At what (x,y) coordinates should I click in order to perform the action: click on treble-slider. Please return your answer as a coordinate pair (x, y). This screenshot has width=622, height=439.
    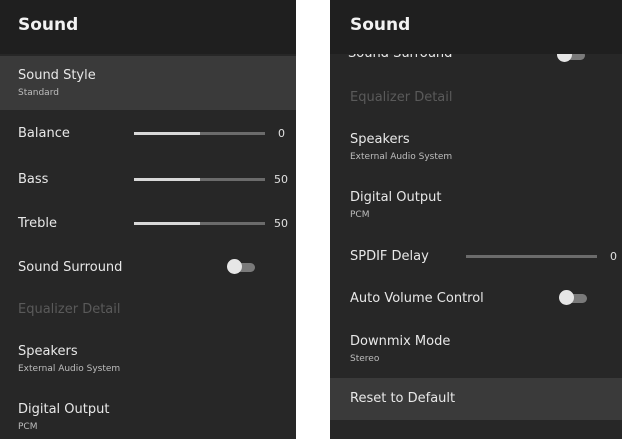
    Looking at the image, I should click on (199, 223).